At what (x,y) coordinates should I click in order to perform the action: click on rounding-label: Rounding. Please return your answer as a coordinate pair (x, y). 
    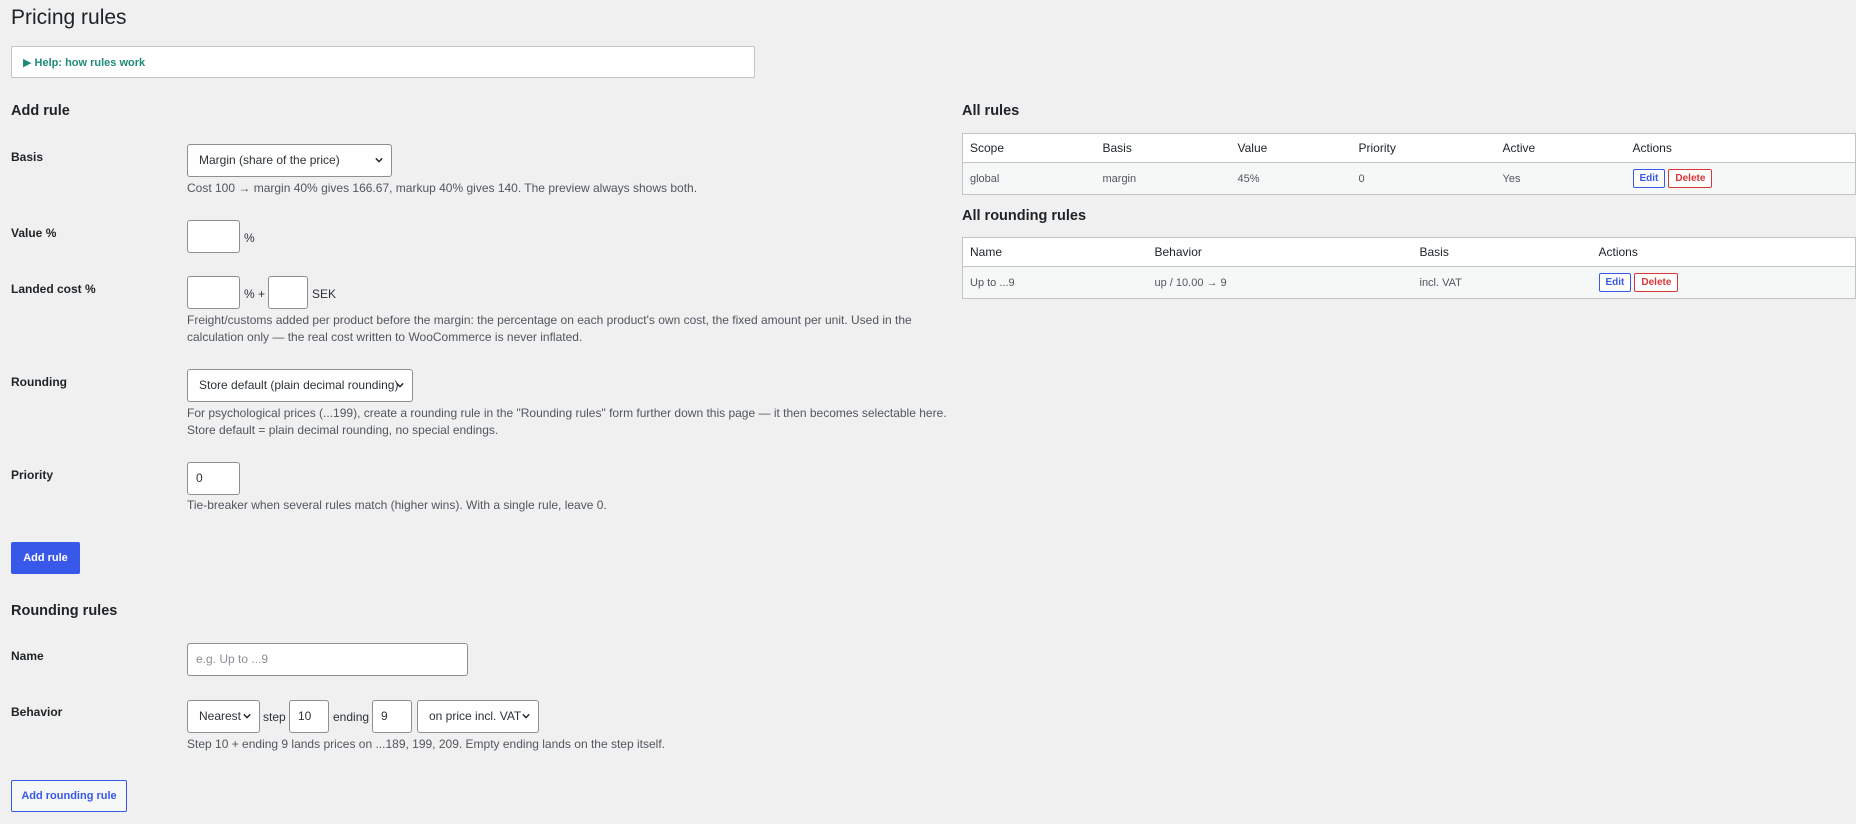
    Looking at the image, I should click on (39, 382).